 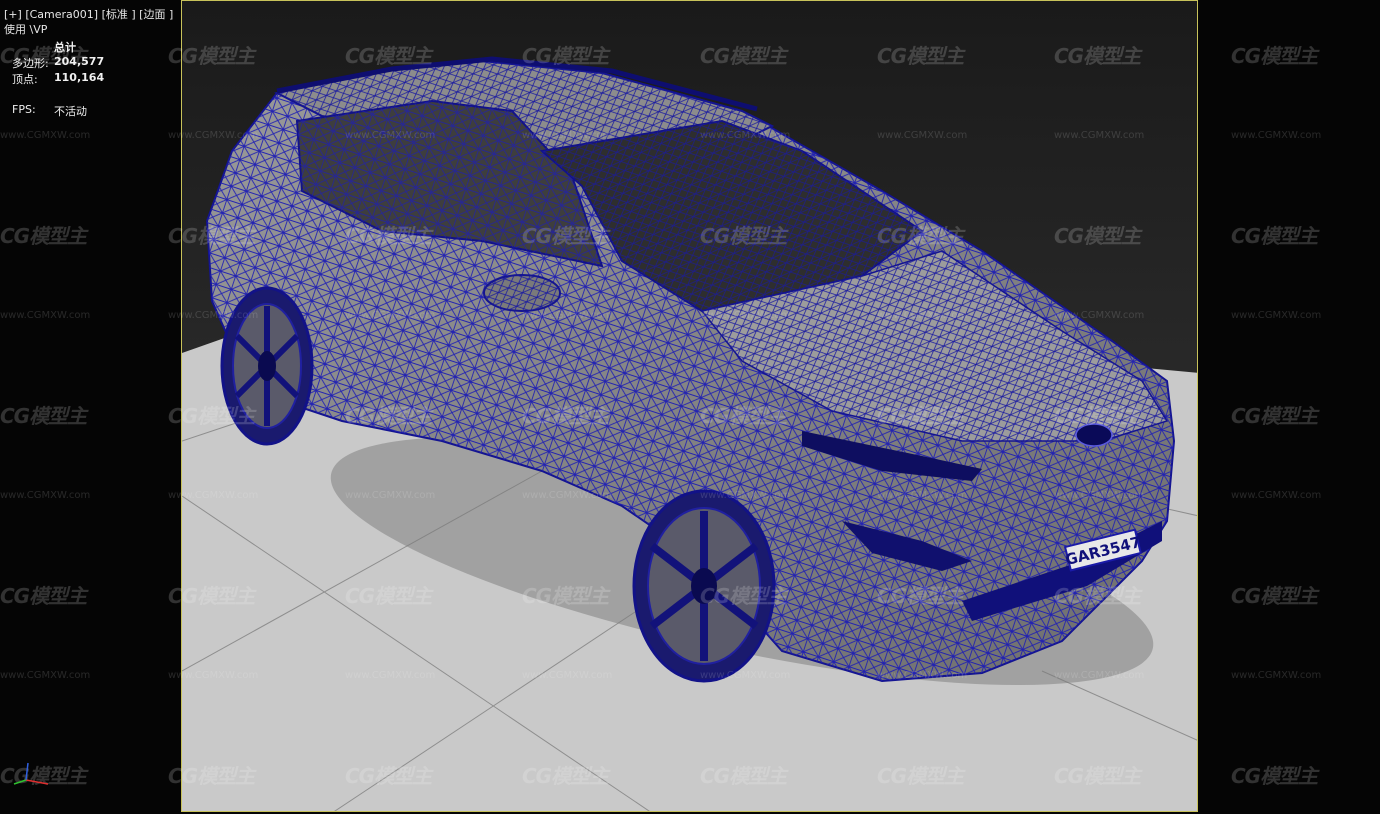 What do you see at coordinates (70, 111) in the screenshot?
I see `fps-value: 不活动` at bounding box center [70, 111].